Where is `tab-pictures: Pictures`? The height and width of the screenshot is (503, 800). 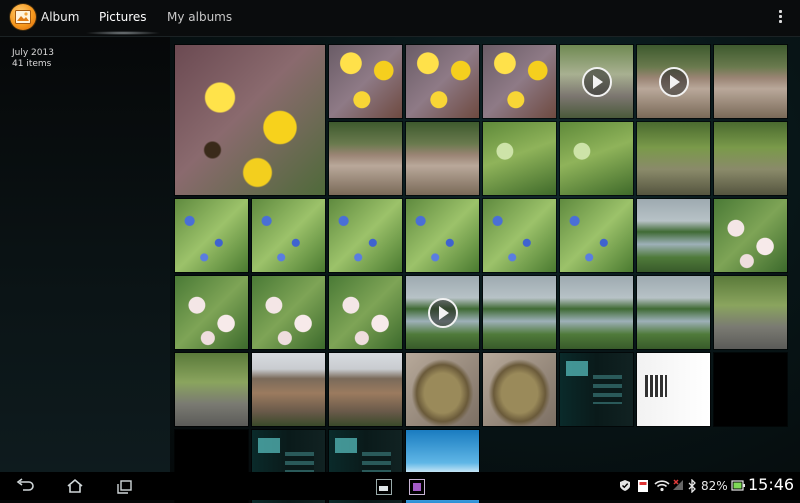 tab-pictures: Pictures is located at coordinates (122, 22).